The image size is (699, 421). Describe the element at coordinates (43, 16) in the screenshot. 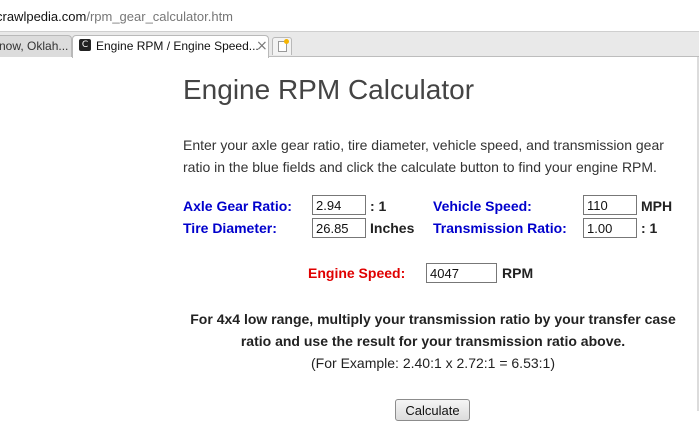

I see `url-host: crawlpedia.com` at that location.